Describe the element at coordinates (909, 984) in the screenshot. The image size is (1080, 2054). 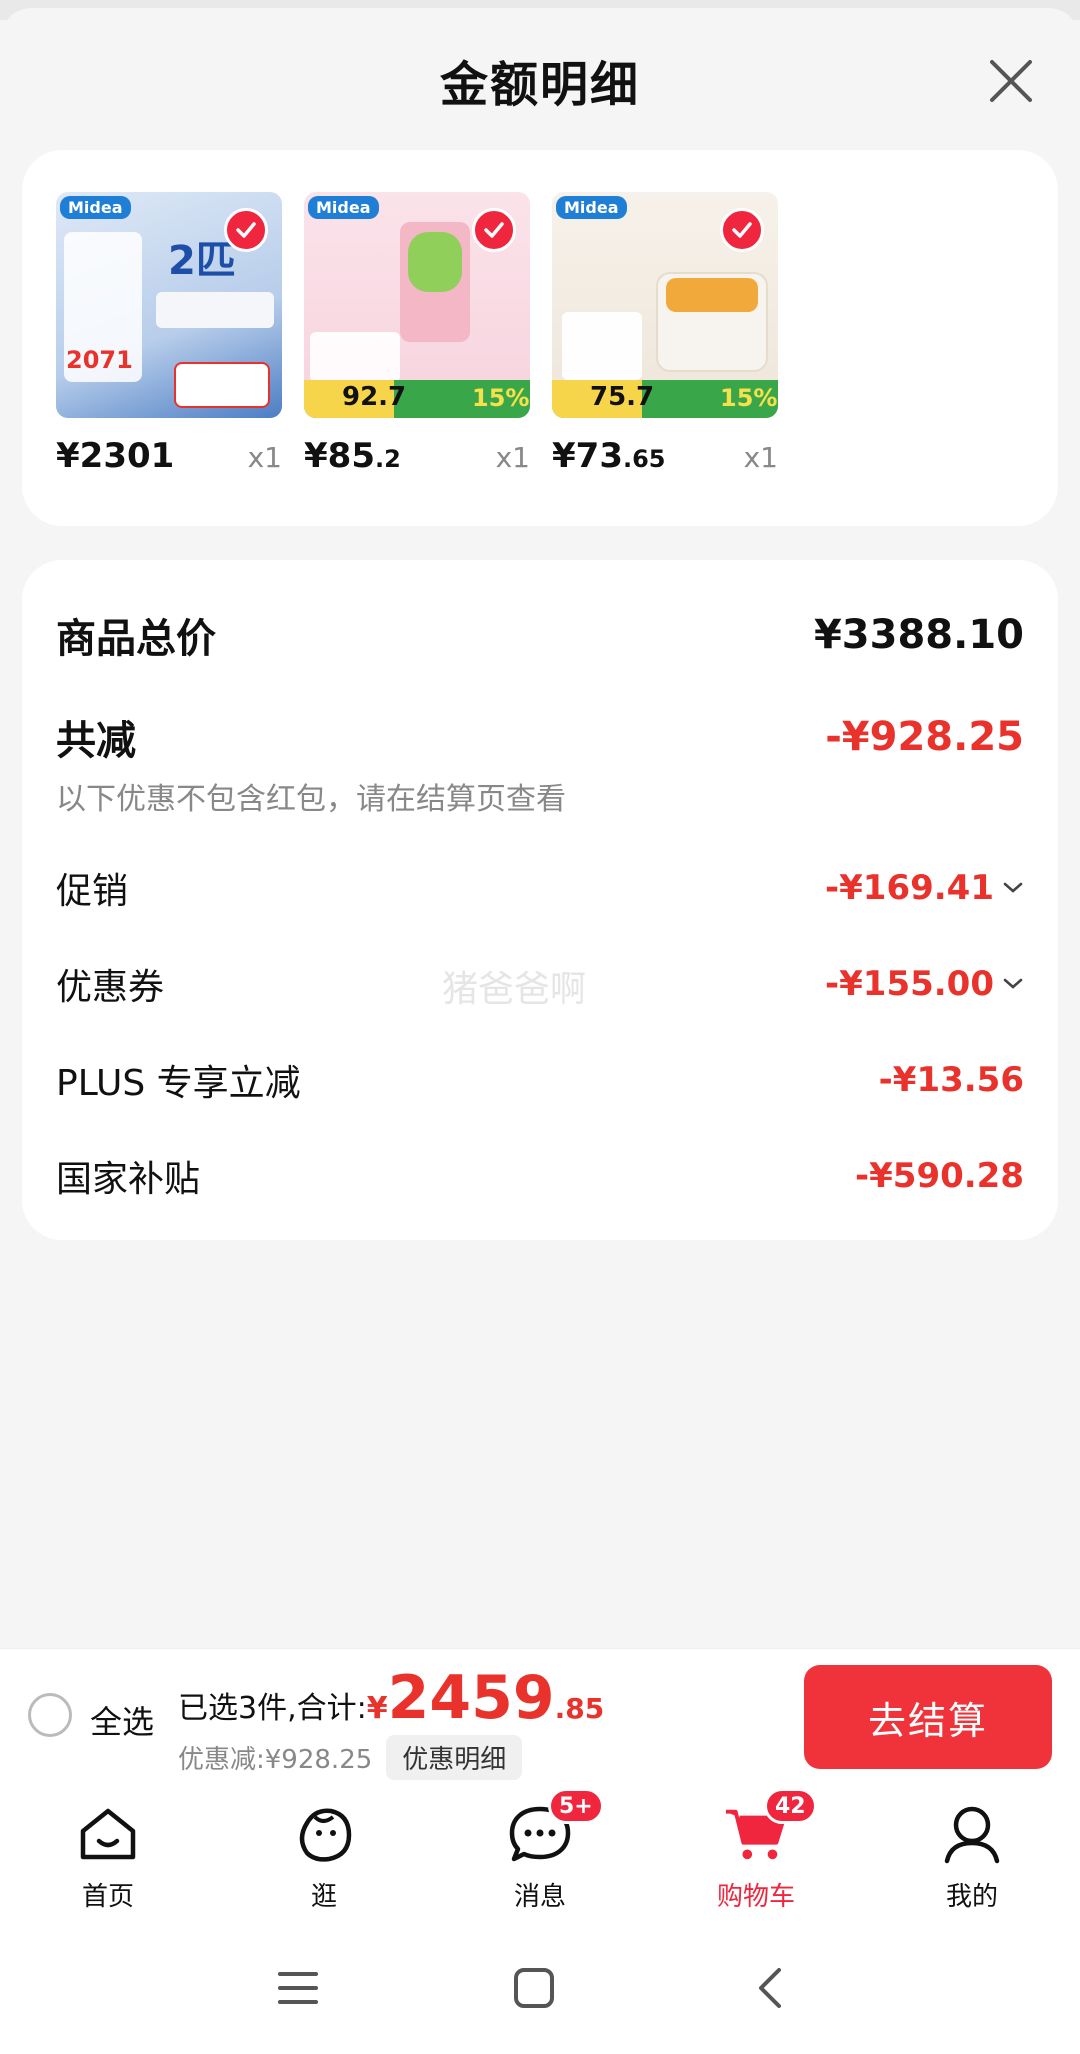
I see `coupon-amount: -¥155.00` at that location.